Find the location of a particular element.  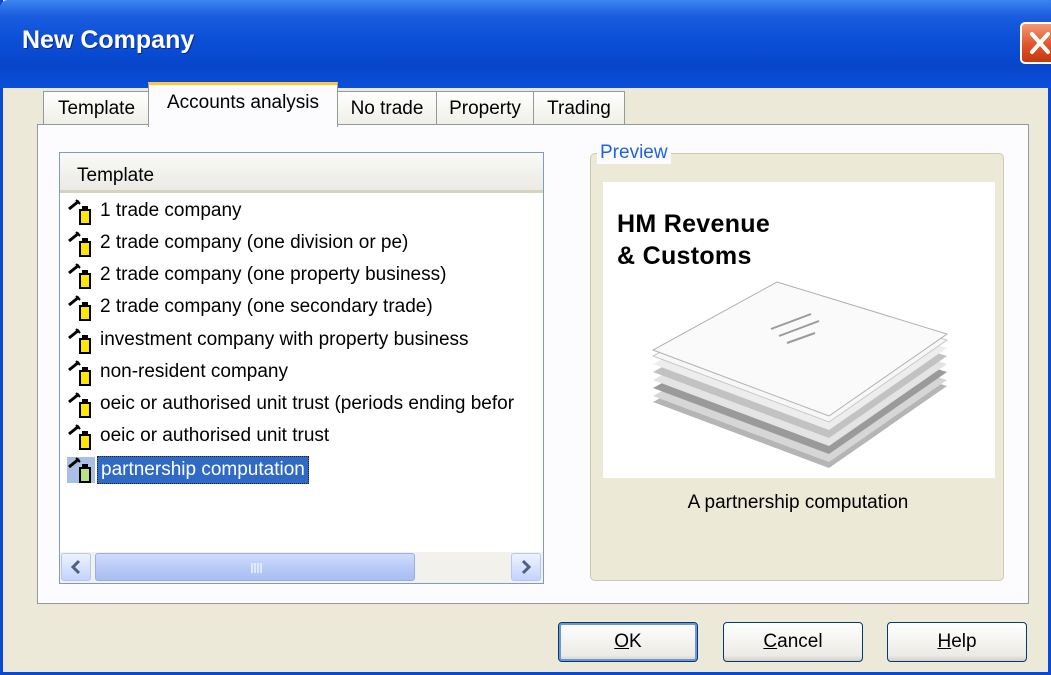

hmrc-logo-line1: HM Revenue is located at coordinates (694, 224).